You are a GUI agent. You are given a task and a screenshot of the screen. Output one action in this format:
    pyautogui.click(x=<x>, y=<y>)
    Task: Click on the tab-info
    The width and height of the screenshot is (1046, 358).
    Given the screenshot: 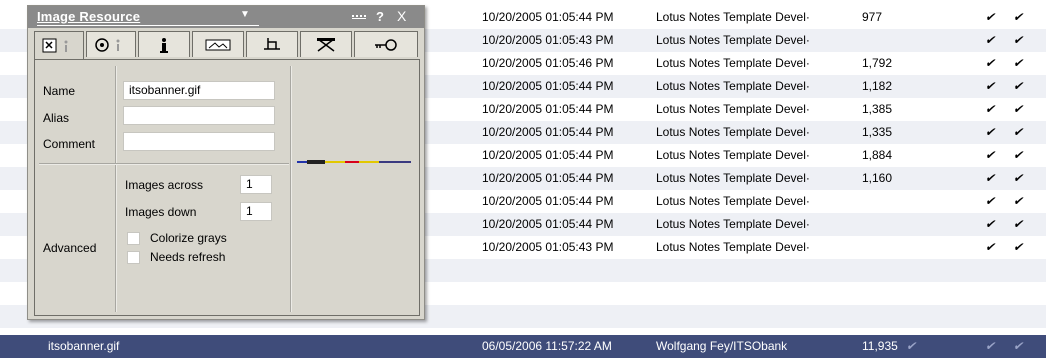 What is the action you would take?
    pyautogui.click(x=164, y=44)
    